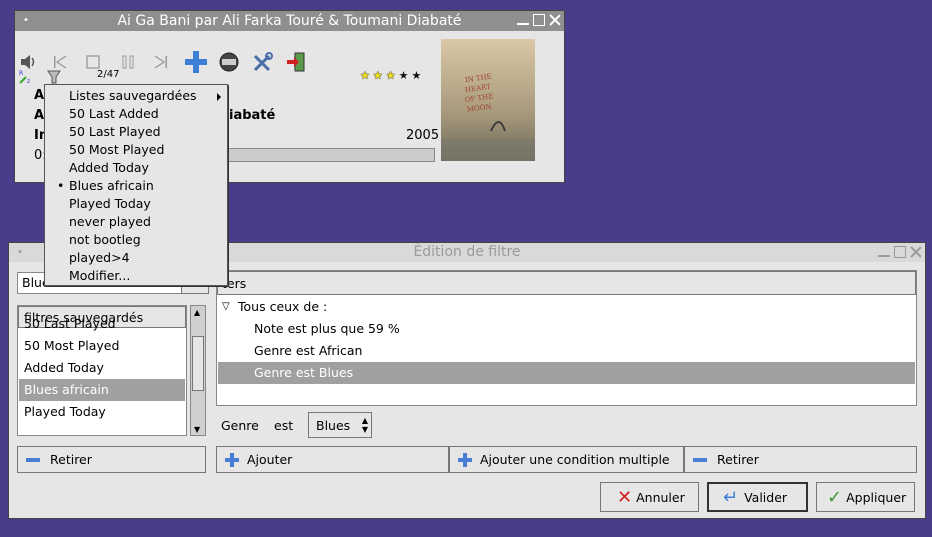  What do you see at coordinates (39, 95) in the screenshot?
I see `track-title-line: A` at bounding box center [39, 95].